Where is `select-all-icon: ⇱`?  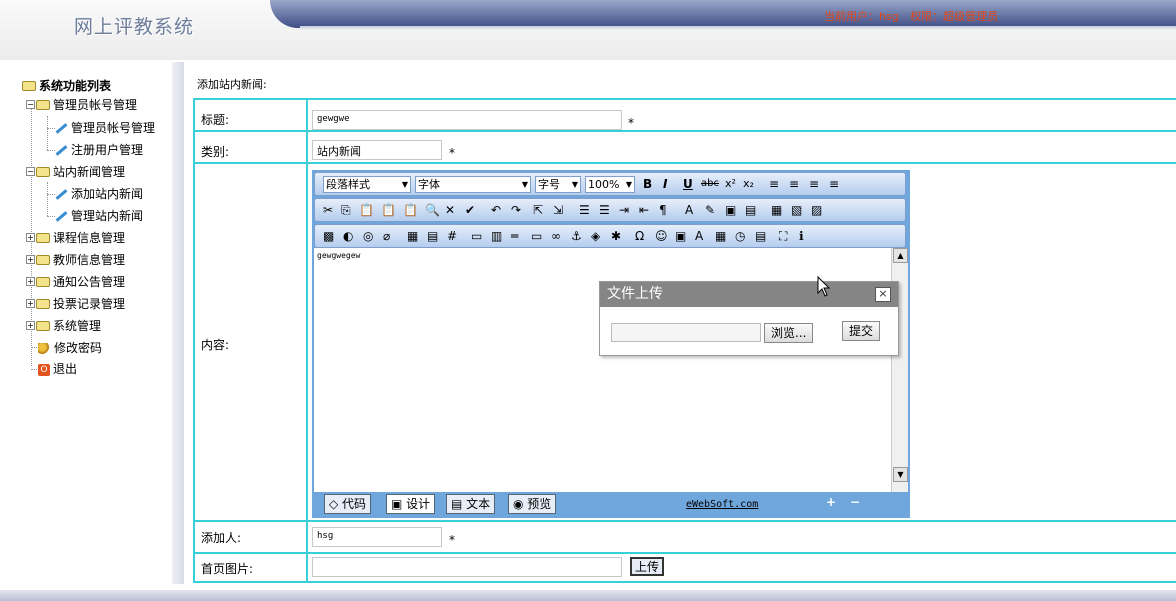 select-all-icon: ⇱ is located at coordinates (538, 210).